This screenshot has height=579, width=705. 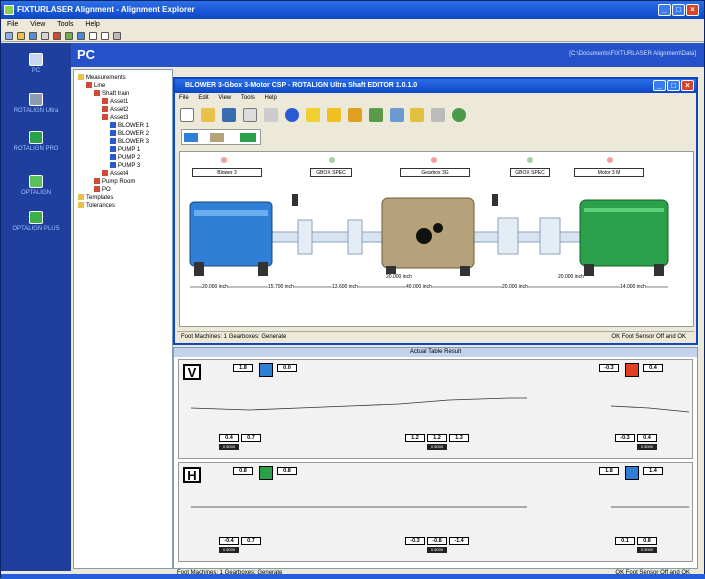 What do you see at coordinates (203, 98) in the screenshot?
I see `editor-menu-edit: Edit` at bounding box center [203, 98].